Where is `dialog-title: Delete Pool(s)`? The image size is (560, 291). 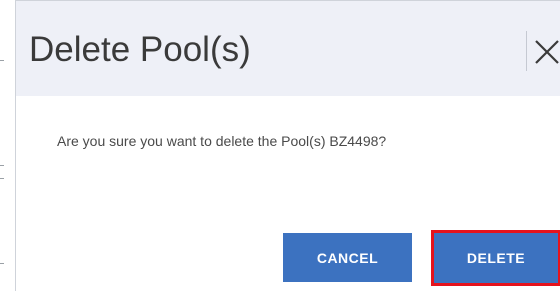 dialog-title: Delete Pool(s) is located at coordinates (140, 49).